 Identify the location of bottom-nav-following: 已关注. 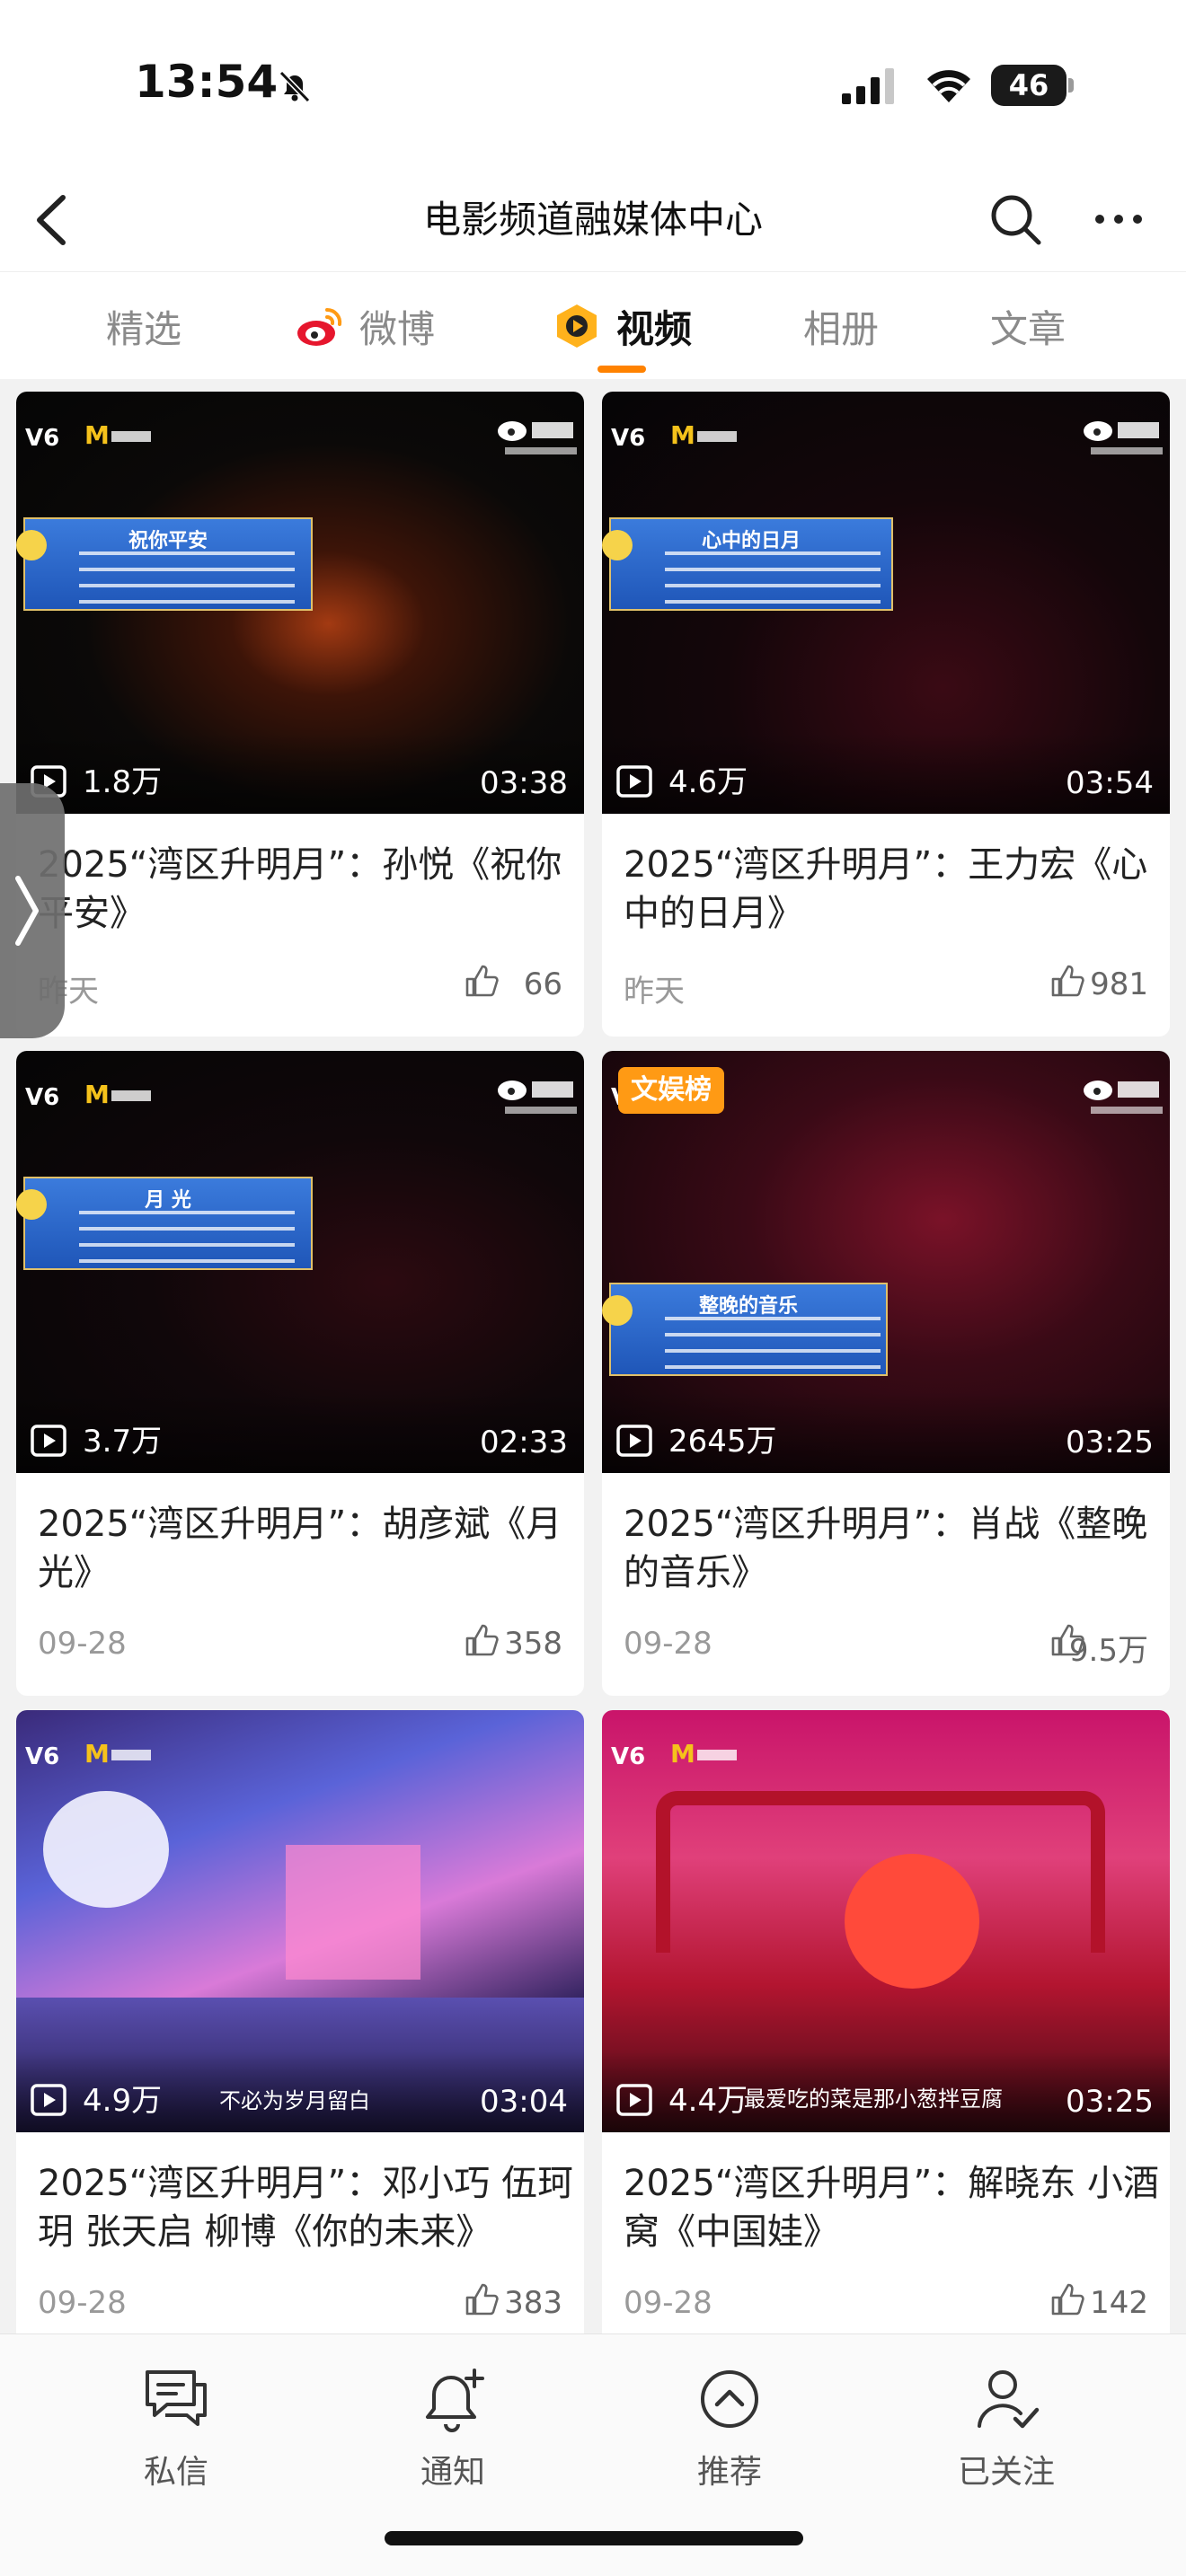
(1006, 2426).